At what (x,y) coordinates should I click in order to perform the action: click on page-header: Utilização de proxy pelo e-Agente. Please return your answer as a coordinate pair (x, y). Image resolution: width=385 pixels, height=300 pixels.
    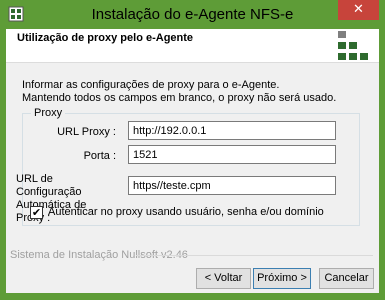
    Looking at the image, I should click on (192, 46).